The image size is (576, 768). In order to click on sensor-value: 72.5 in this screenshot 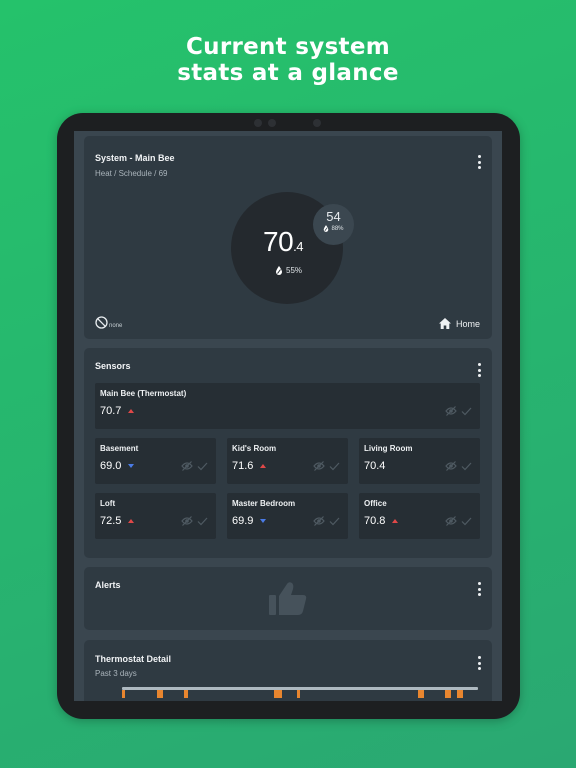, I will do `click(117, 521)`.